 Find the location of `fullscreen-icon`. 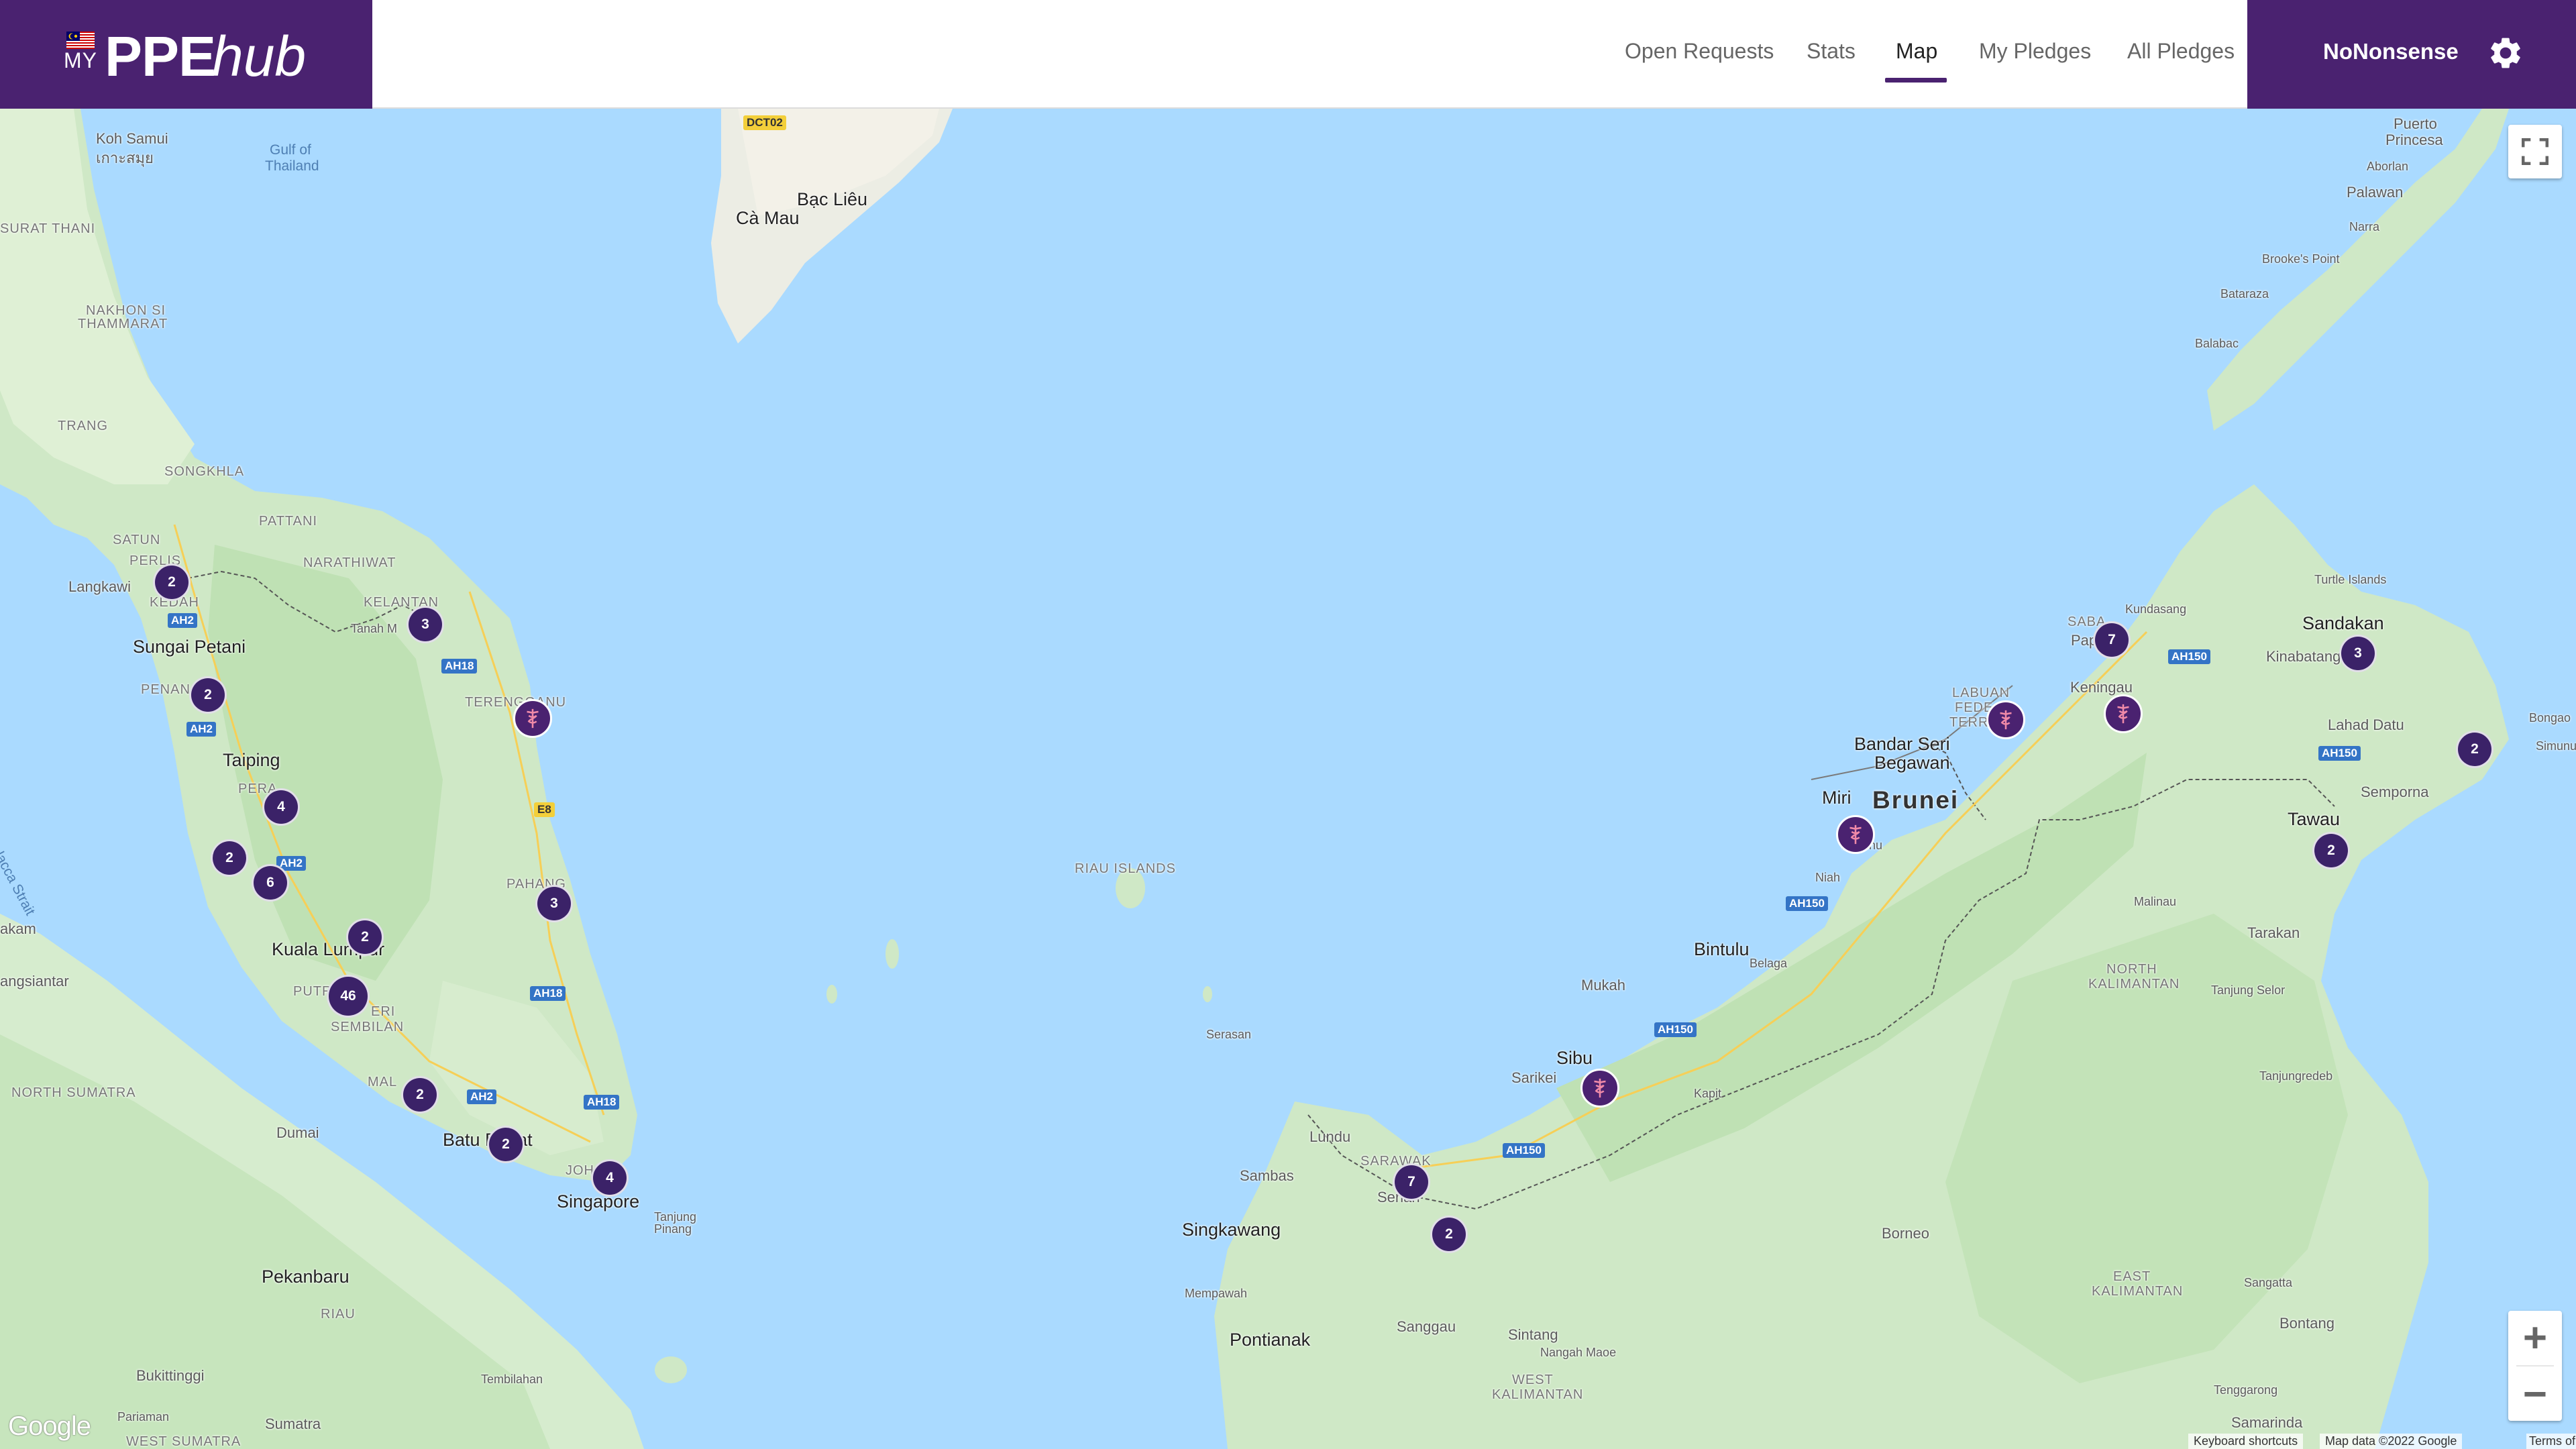

fullscreen-icon is located at coordinates (2535, 151).